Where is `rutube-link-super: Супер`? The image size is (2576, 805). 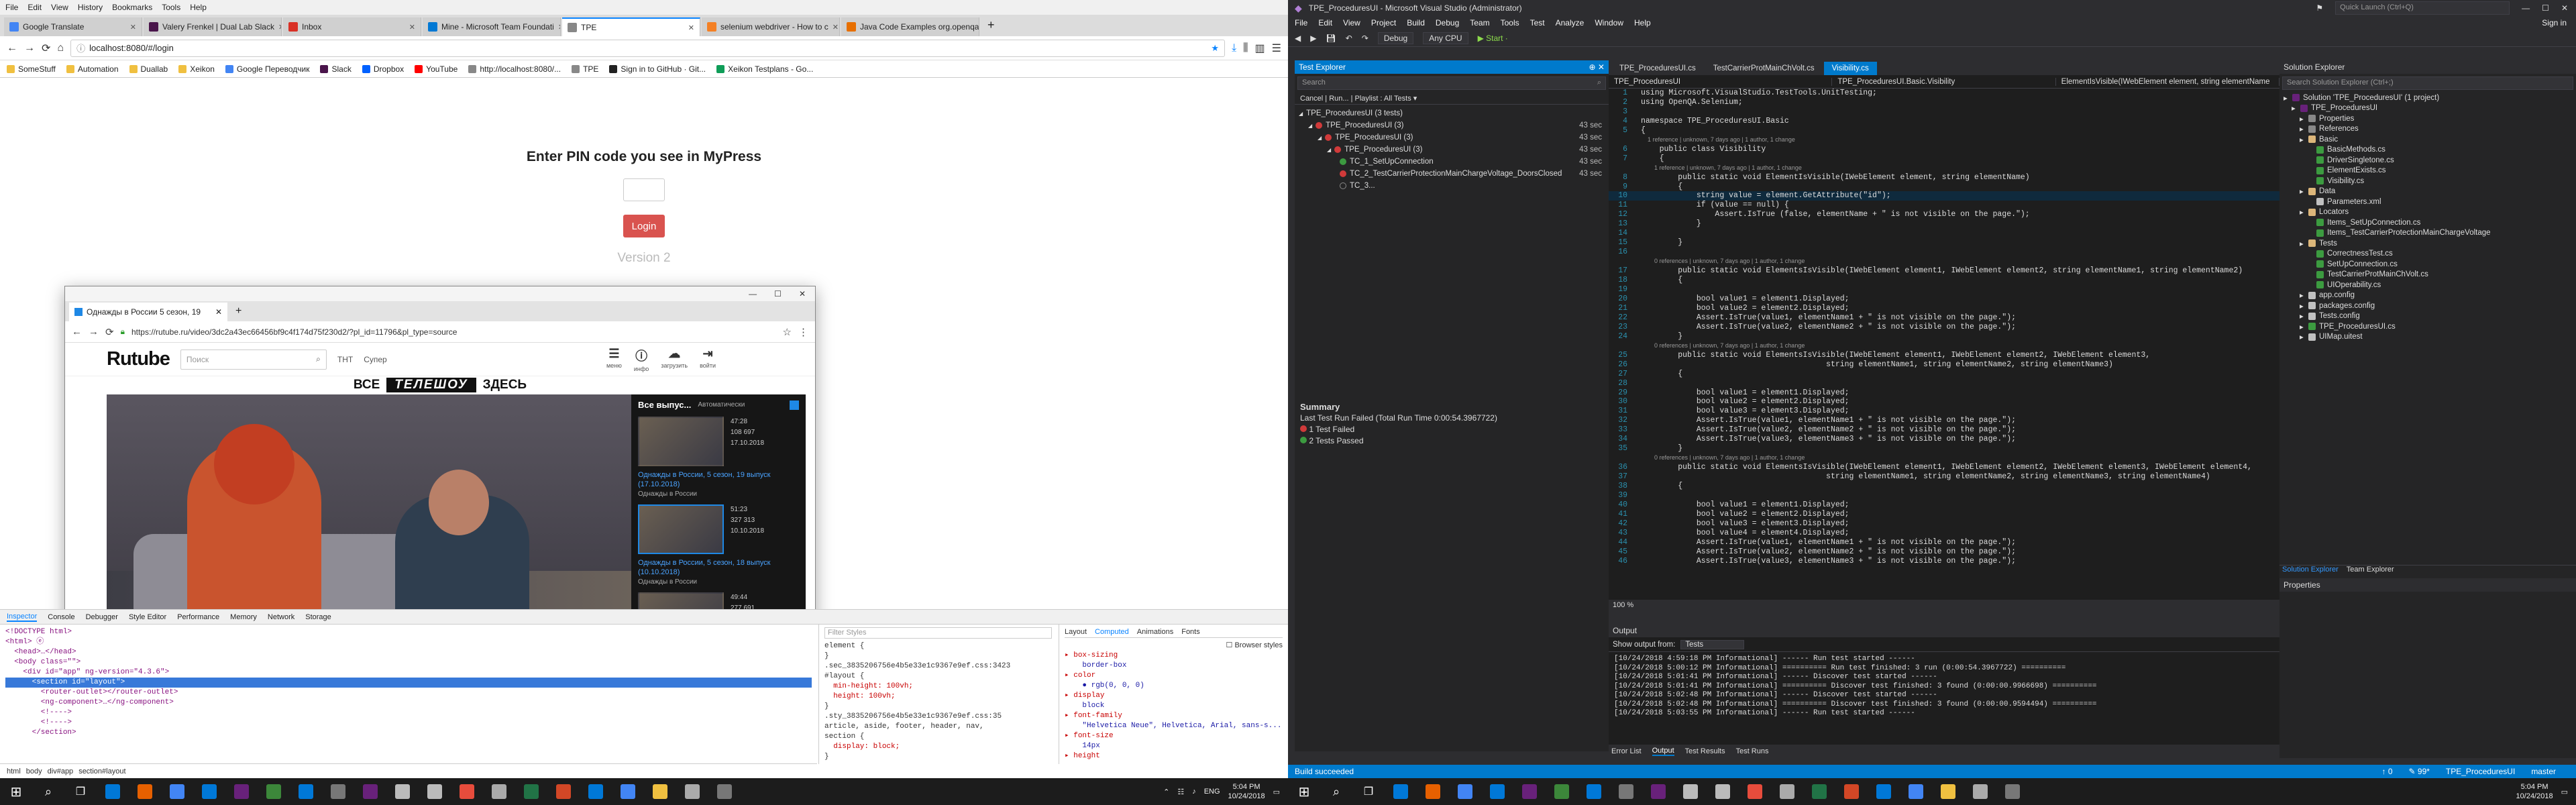 rutube-link-super: Супер is located at coordinates (375, 359).